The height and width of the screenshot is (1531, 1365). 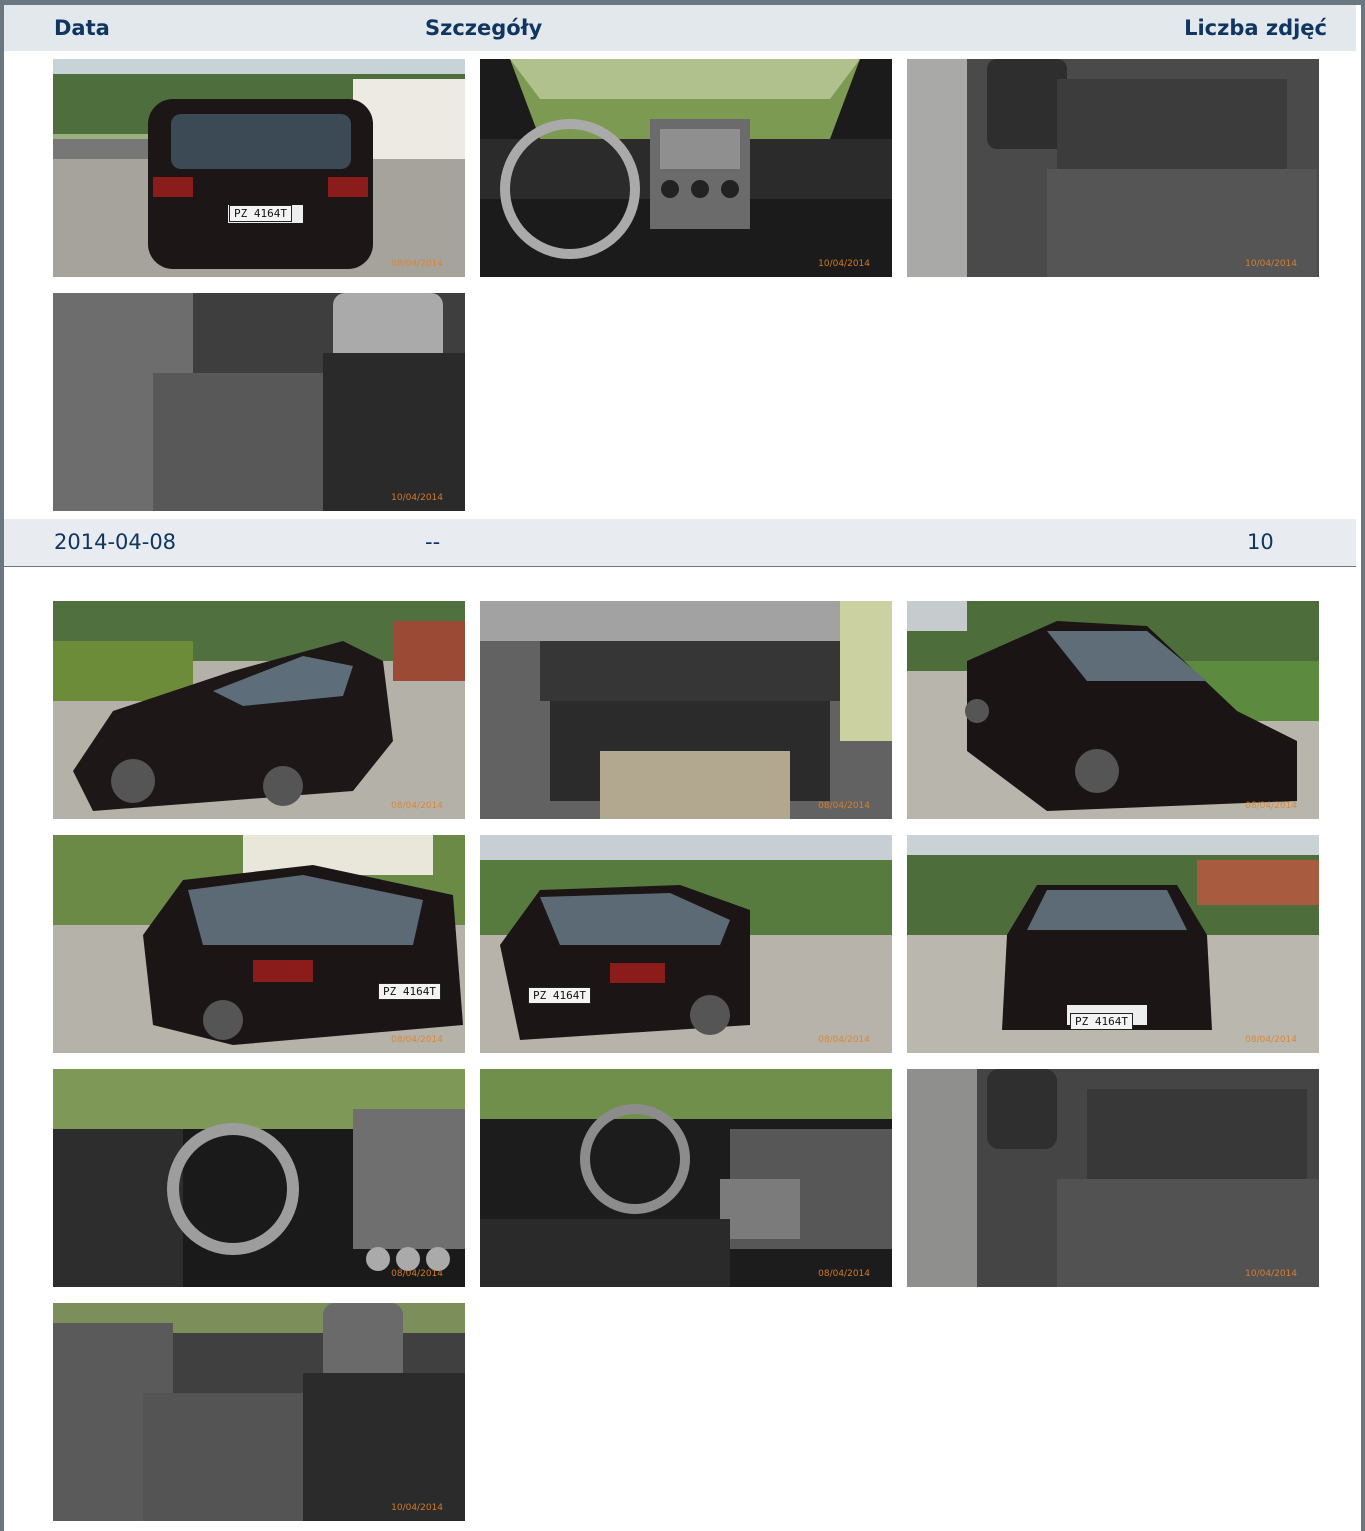 I want to click on car-front-left-photo: 08/04/2014, so click(x=259, y=710).